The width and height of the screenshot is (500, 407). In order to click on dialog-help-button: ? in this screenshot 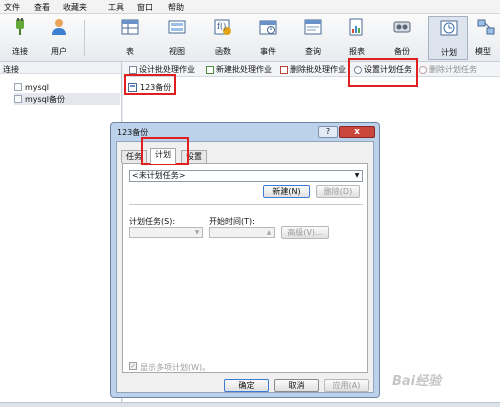, I will do `click(328, 132)`.